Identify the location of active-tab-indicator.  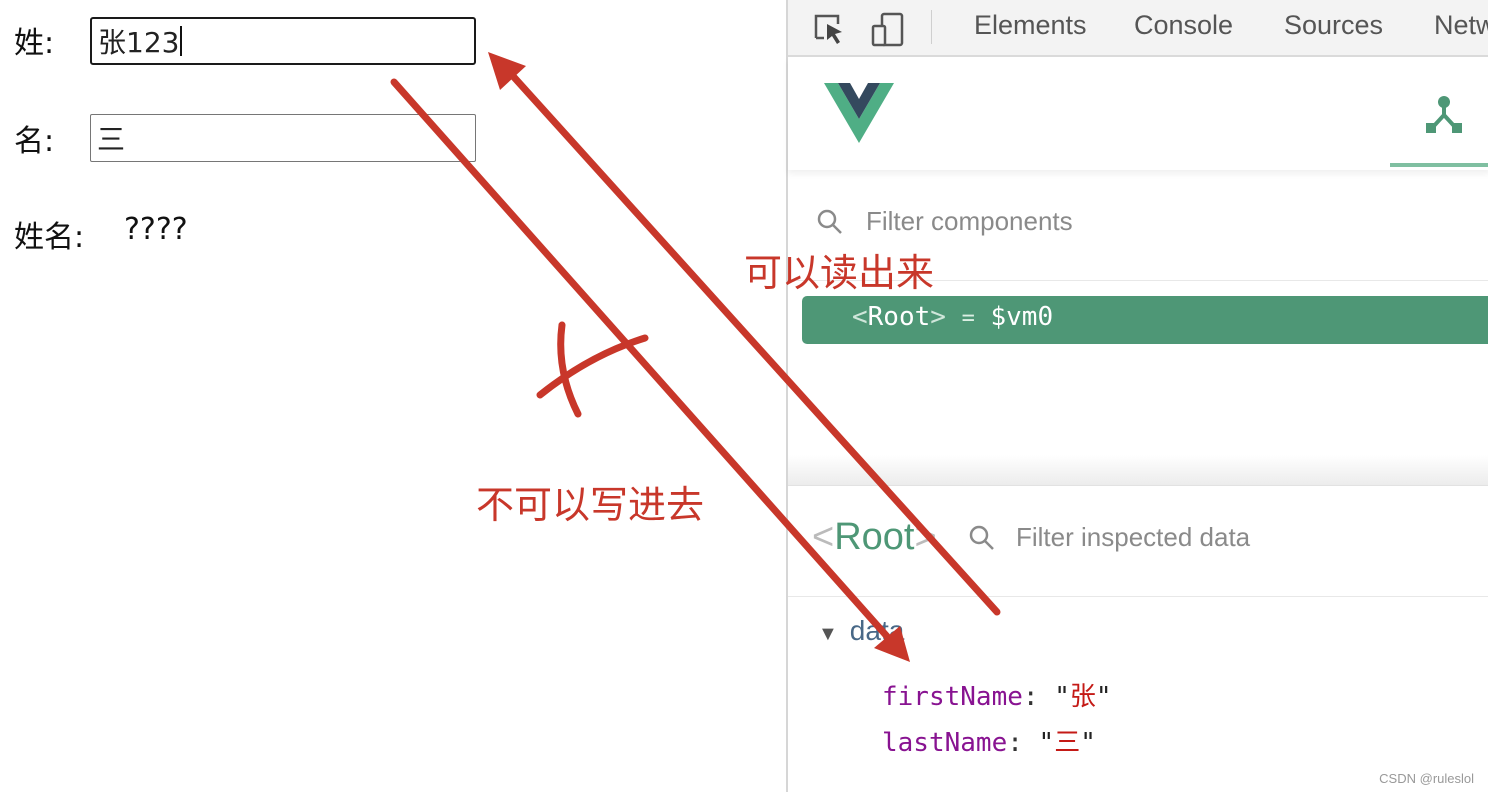
(1439, 165).